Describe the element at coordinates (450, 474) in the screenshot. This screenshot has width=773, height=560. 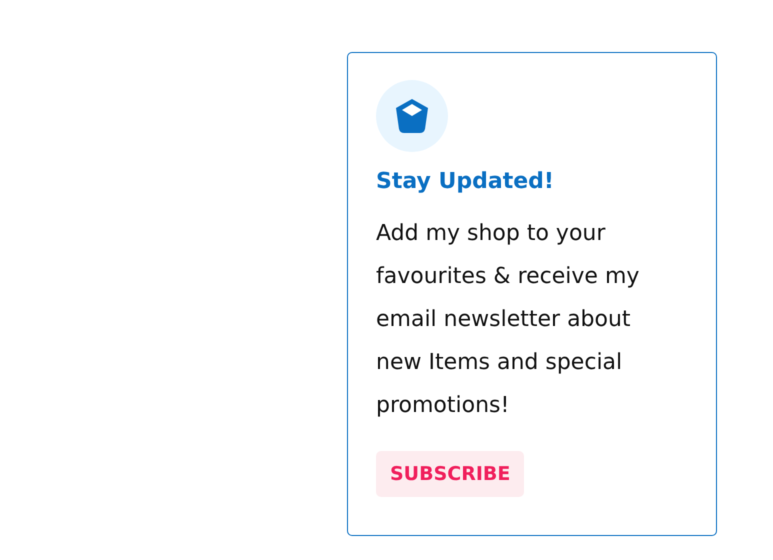
I see `subscribe-button: SUBSCRIBE` at that location.